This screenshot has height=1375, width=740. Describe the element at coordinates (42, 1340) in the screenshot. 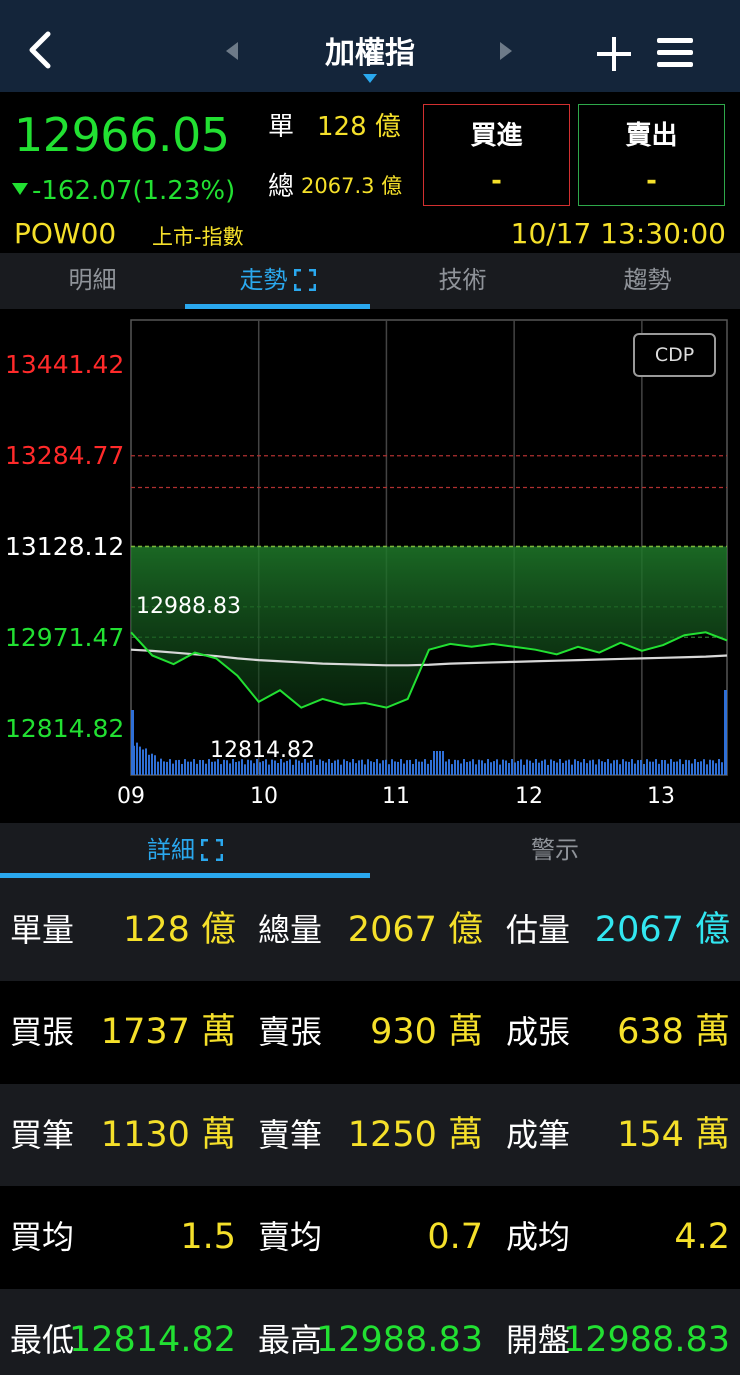

I see `stat-label: 最低` at that location.